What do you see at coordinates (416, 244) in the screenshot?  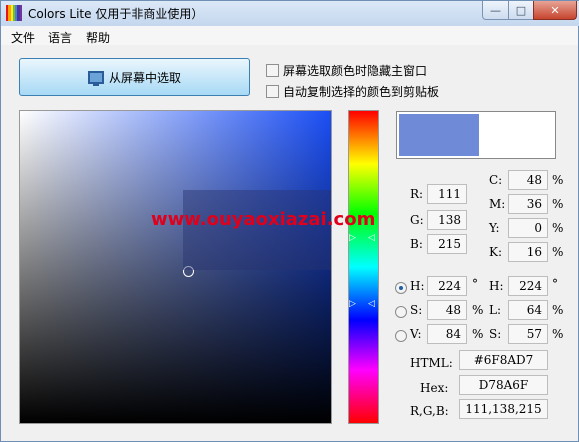 I see `rgb-b-label: B:` at bounding box center [416, 244].